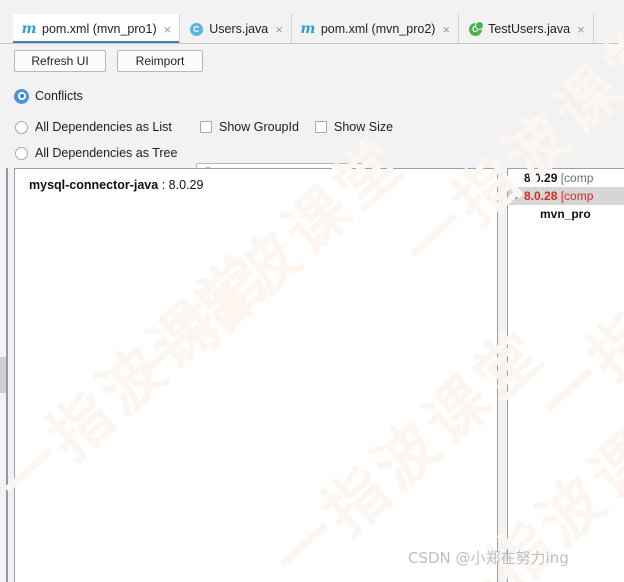 Image resolution: width=624 pixels, height=582 pixels. I want to click on csdn-watermark: CSDN @小郑在努力ing, so click(488, 558).